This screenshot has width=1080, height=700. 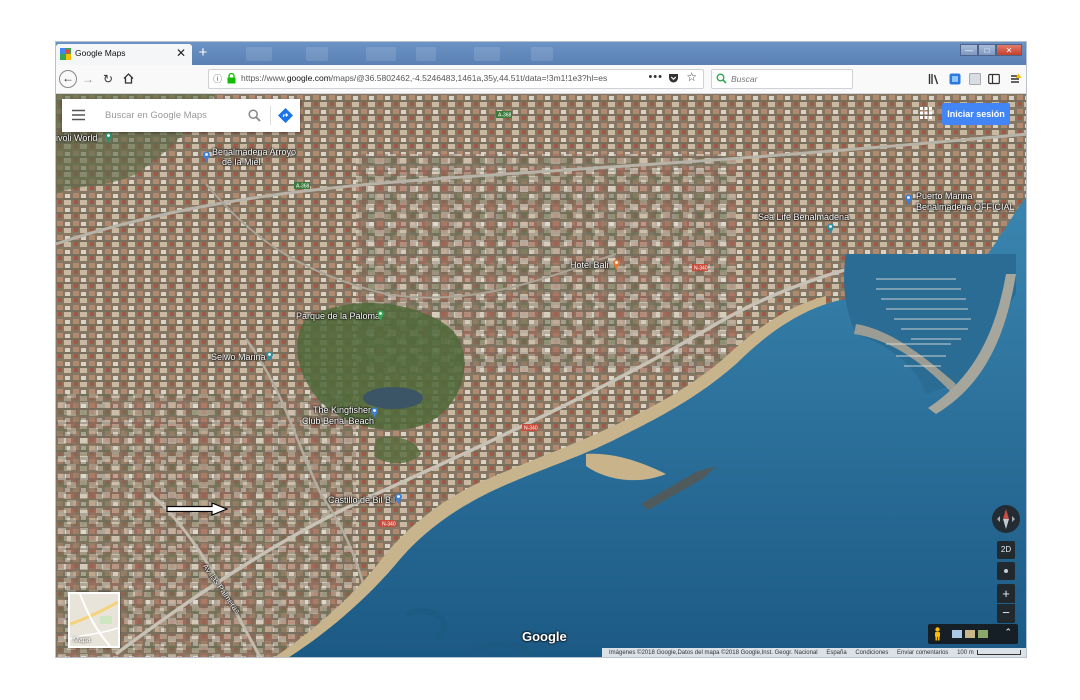 What do you see at coordinates (241, 162) in the screenshot?
I see `place-label: de la Miel` at bounding box center [241, 162].